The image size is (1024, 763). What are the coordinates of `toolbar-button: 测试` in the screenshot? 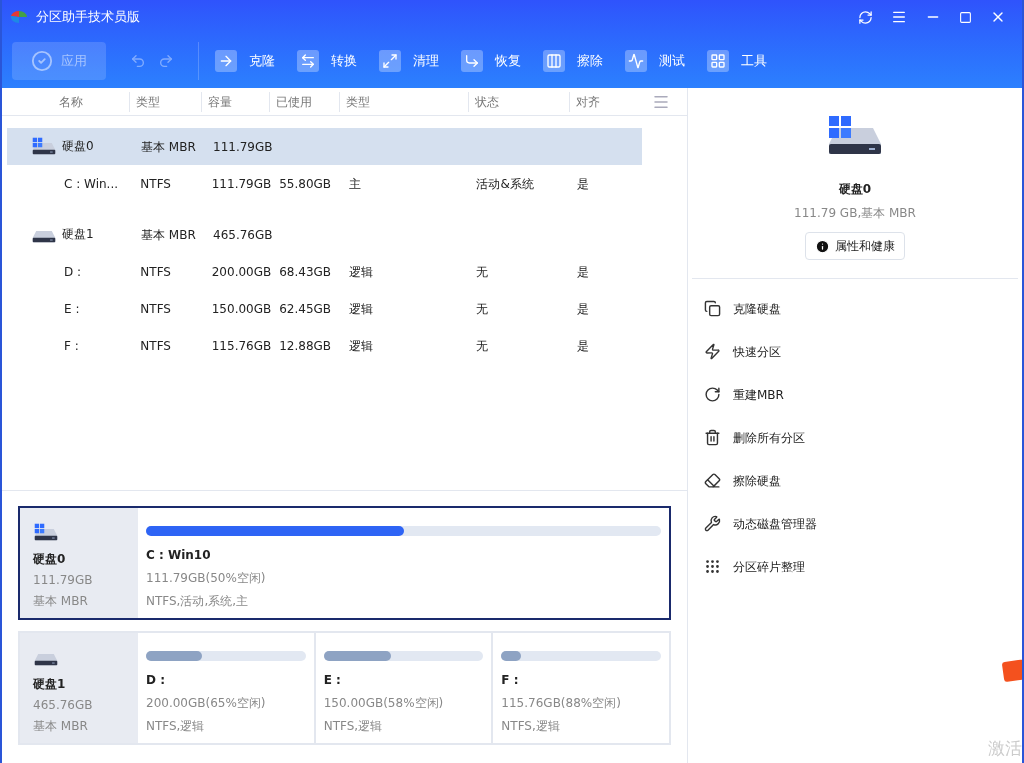 It's located at (655, 61).